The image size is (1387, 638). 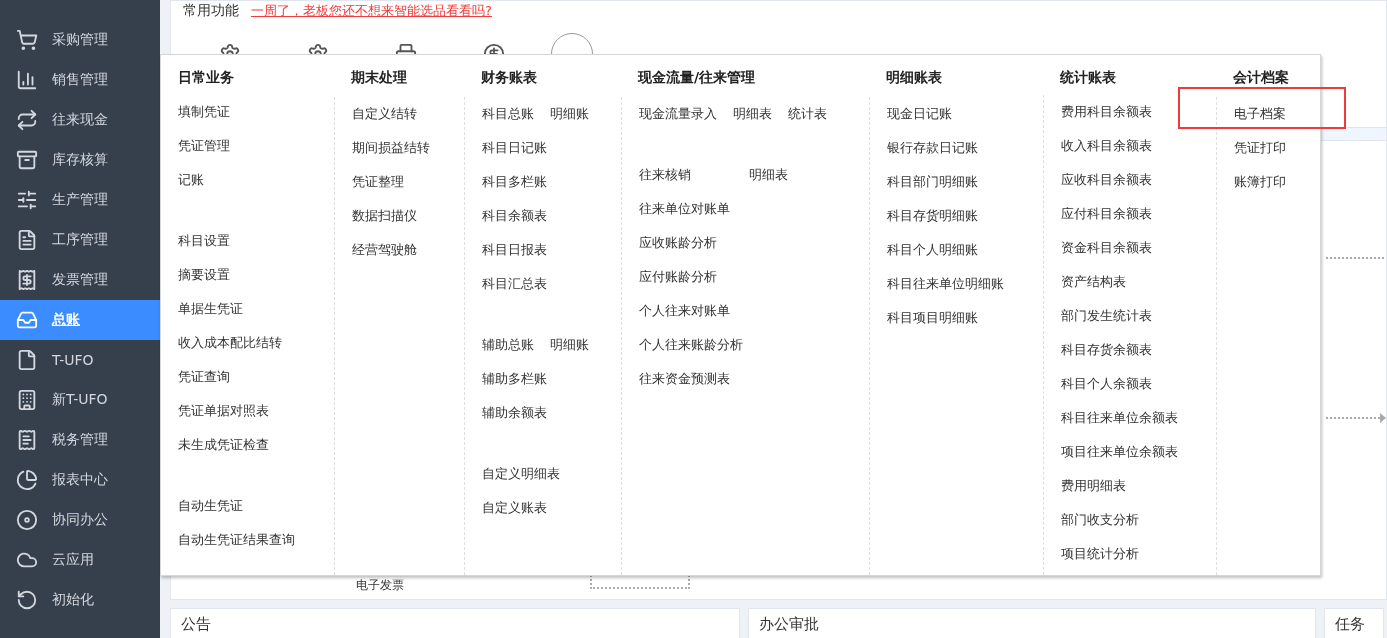 I want to click on menu-link: 现金日记账, so click(x=919, y=113).